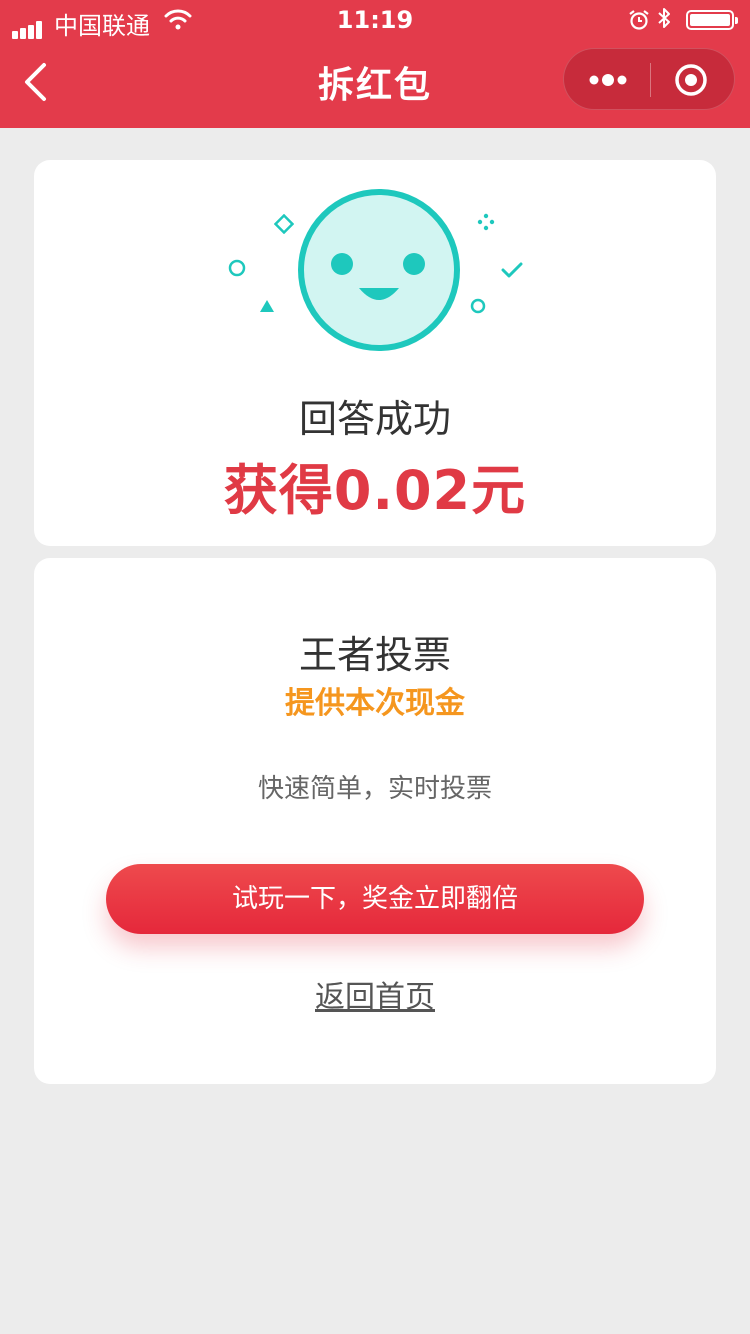  What do you see at coordinates (639, 23) in the screenshot?
I see `alarm-icon` at bounding box center [639, 23].